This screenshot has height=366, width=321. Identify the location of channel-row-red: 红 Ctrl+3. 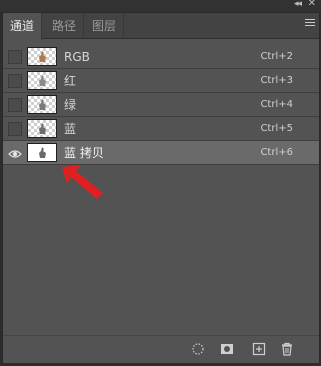
(161, 81).